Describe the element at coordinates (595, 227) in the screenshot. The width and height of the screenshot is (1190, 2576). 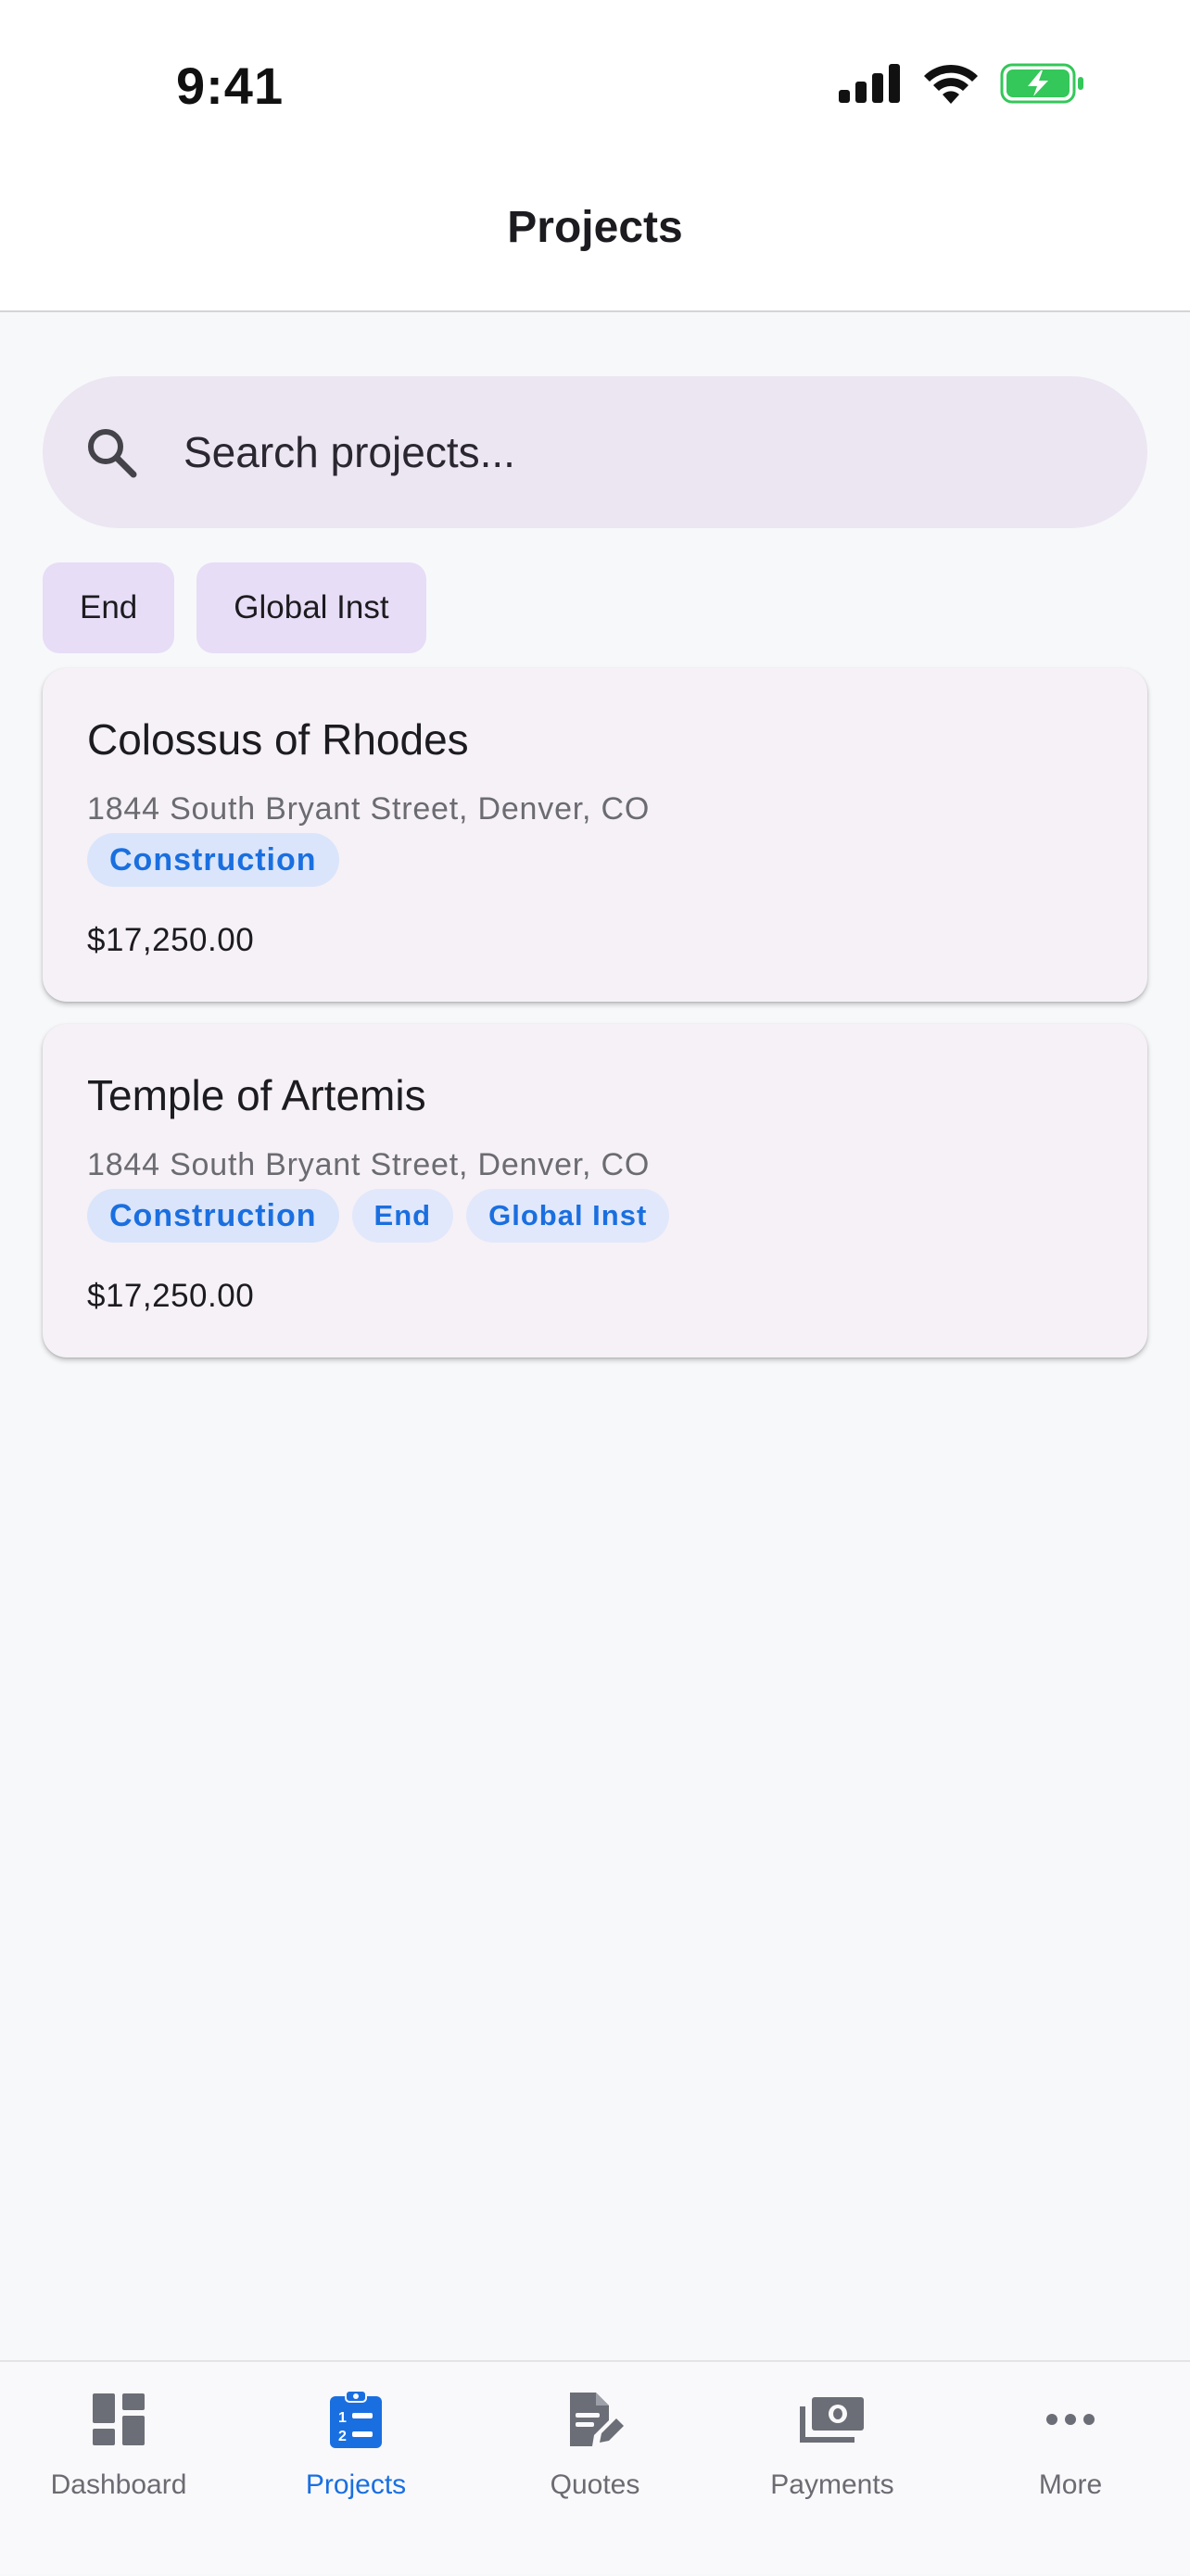
I see `page-title: Projects` at that location.